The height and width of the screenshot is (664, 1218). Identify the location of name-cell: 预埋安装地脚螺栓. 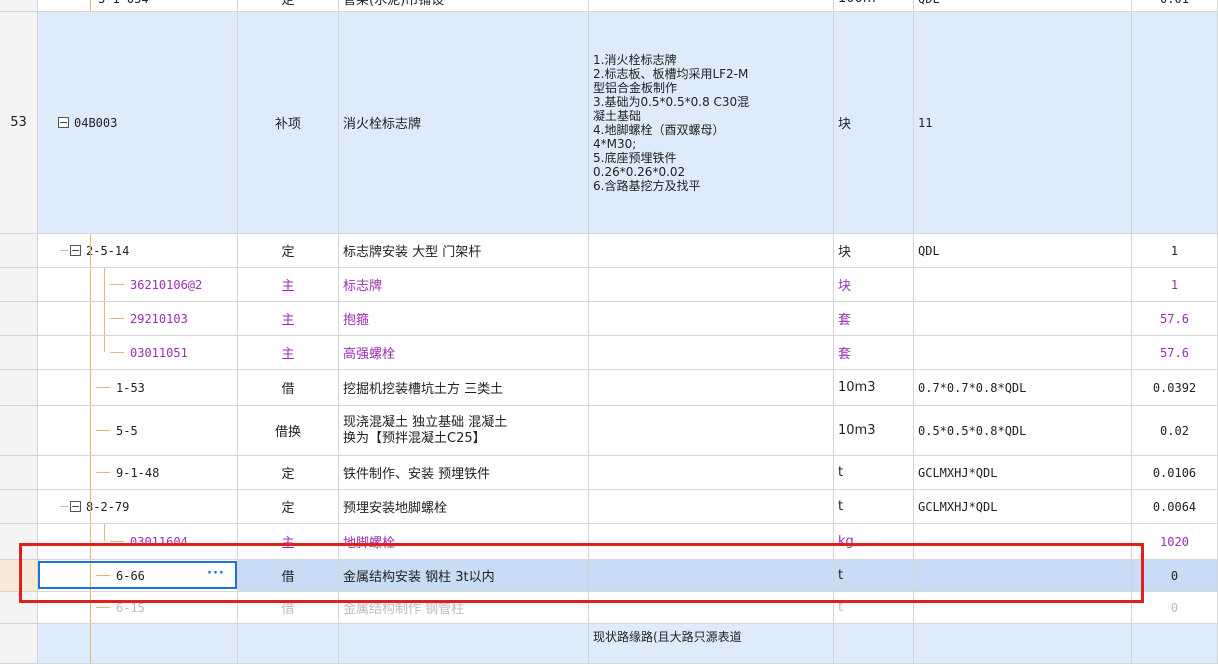
(464, 507).